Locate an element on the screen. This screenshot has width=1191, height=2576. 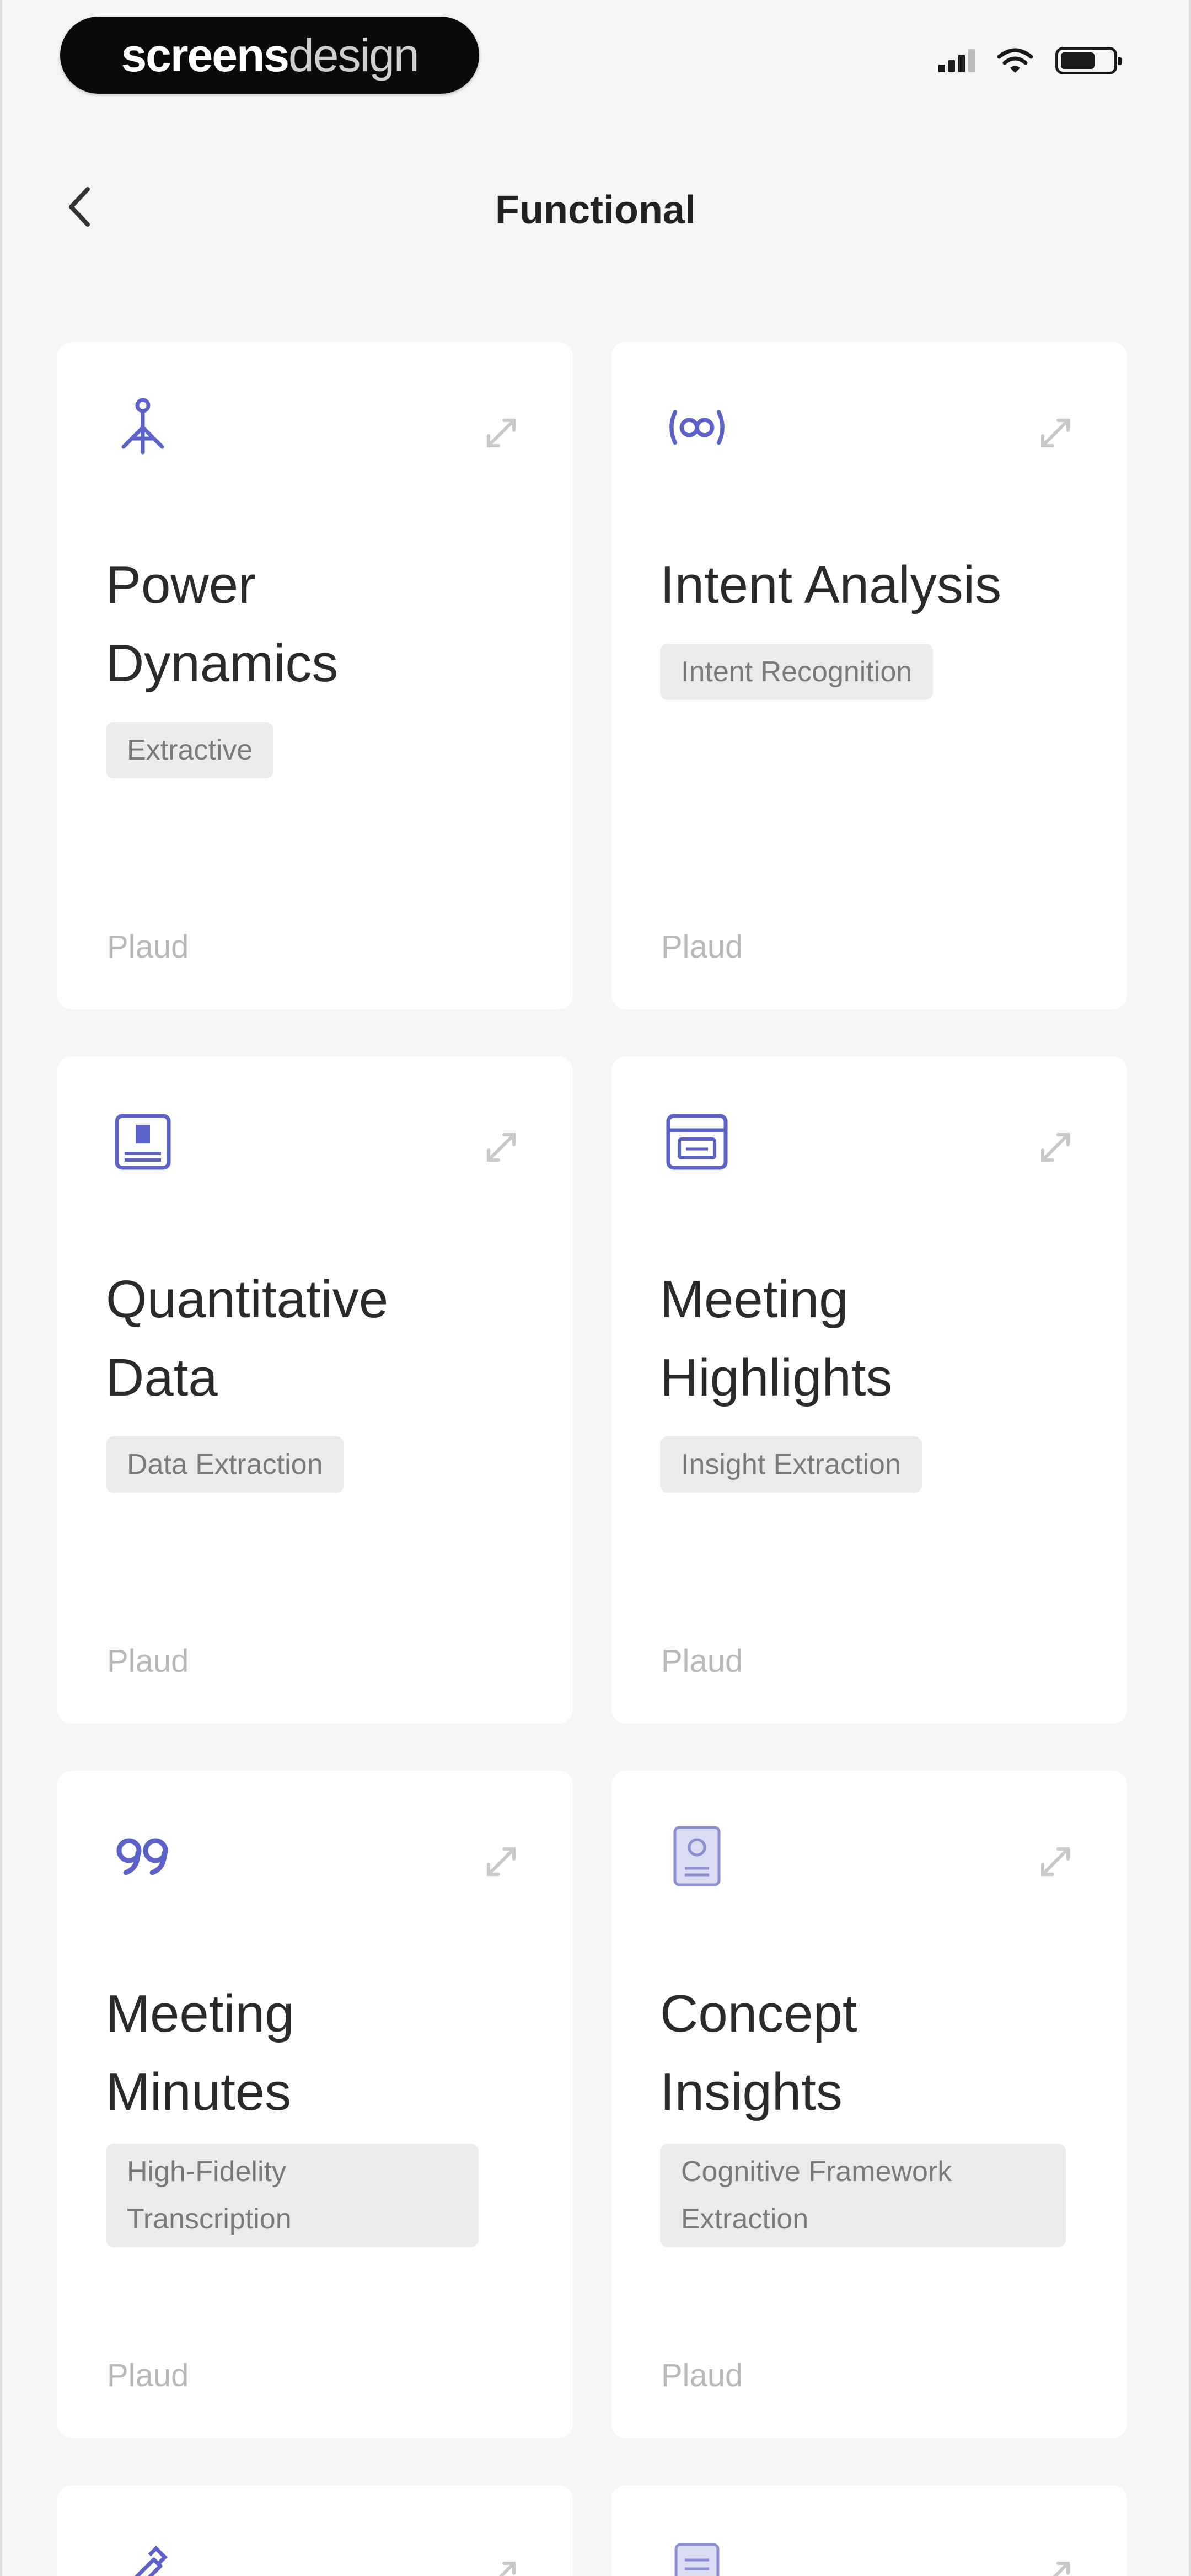
card-intent-analysis: Intent Analysis Intent Recognition Plaud is located at coordinates (869, 675).